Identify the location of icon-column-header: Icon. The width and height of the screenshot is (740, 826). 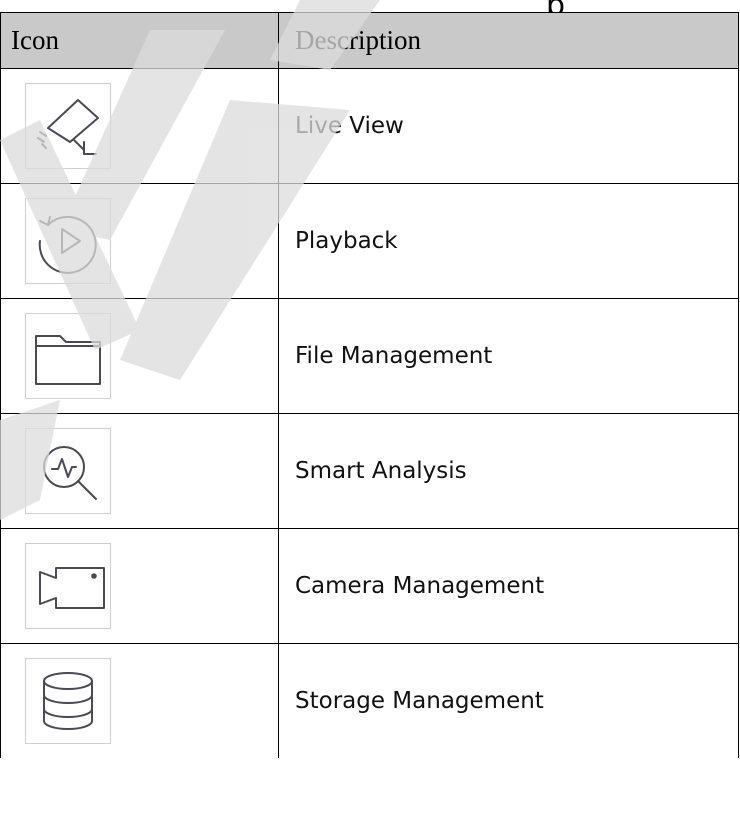
(139, 40).